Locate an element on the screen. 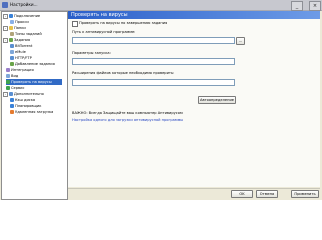 The height and width of the screenshot is (240, 322). http-icon is located at coordinates (12, 58).